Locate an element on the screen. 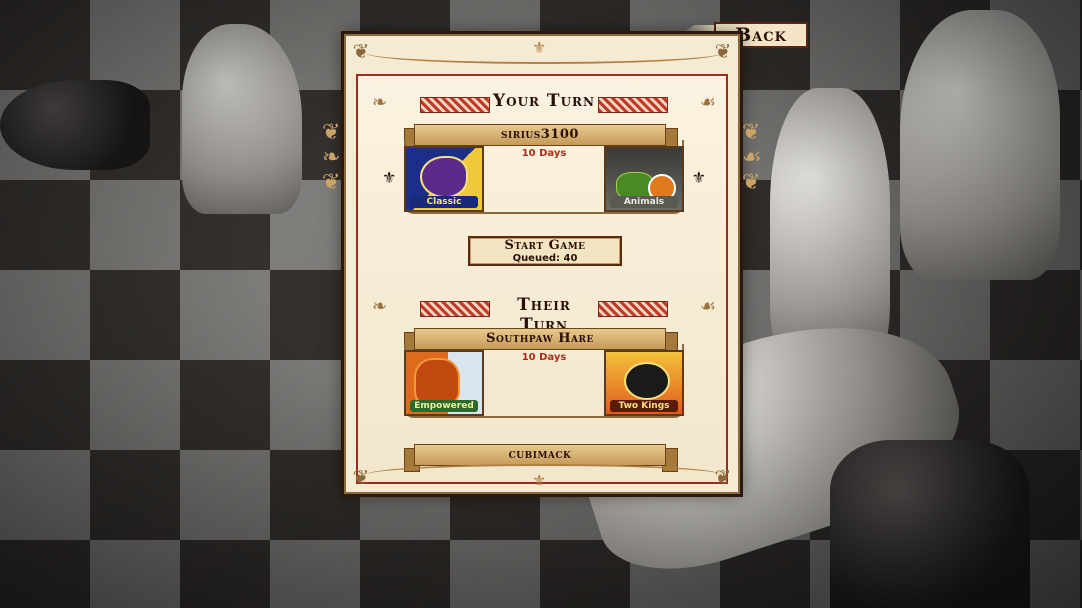 The height and width of the screenshot is (608, 1082). queued-count: Queued: 40 is located at coordinates (545, 258).